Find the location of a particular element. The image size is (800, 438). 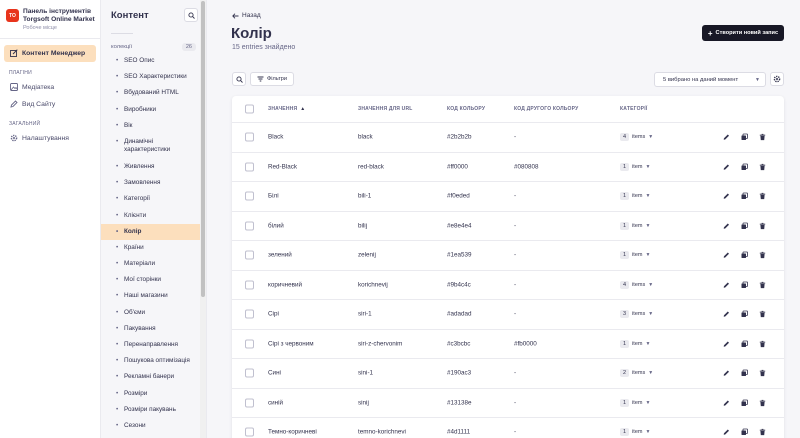

subnav-item: • Пакування is located at coordinates (153, 329).